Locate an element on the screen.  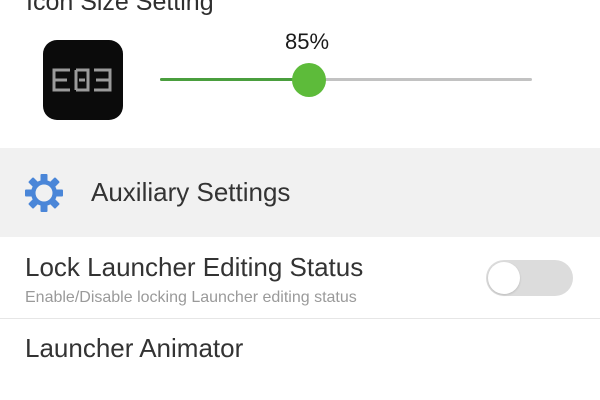
icon-size-value-label: 85% is located at coordinates (307, 41).